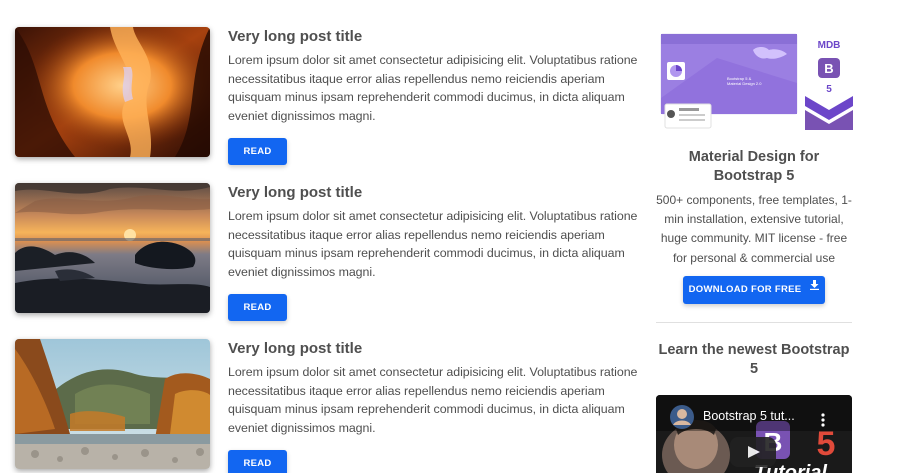 The width and height of the screenshot is (900, 473). I want to click on post-image-sunset-sea, so click(112, 248).